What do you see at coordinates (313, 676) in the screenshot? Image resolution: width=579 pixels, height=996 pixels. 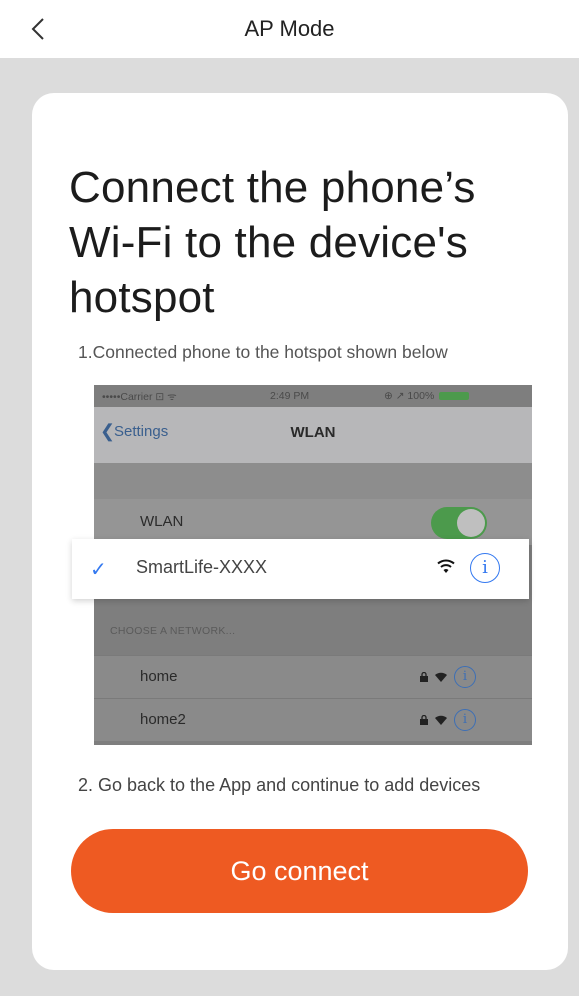 I see `network-row-home: home i` at bounding box center [313, 676].